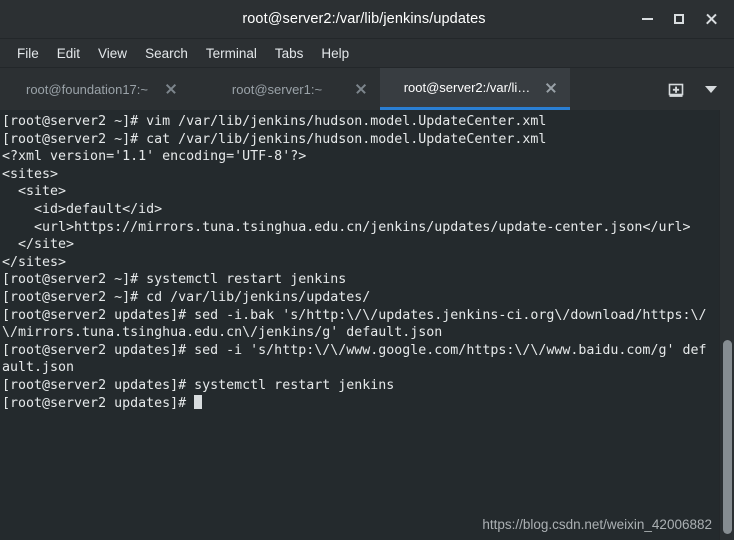 This screenshot has width=734, height=540. I want to click on menu-item-view: View, so click(112, 53).